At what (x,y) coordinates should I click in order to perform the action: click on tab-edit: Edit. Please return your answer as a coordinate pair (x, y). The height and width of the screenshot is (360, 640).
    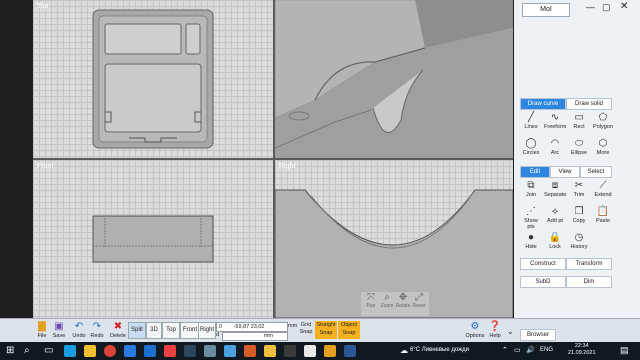
    Looking at the image, I should click on (535, 172).